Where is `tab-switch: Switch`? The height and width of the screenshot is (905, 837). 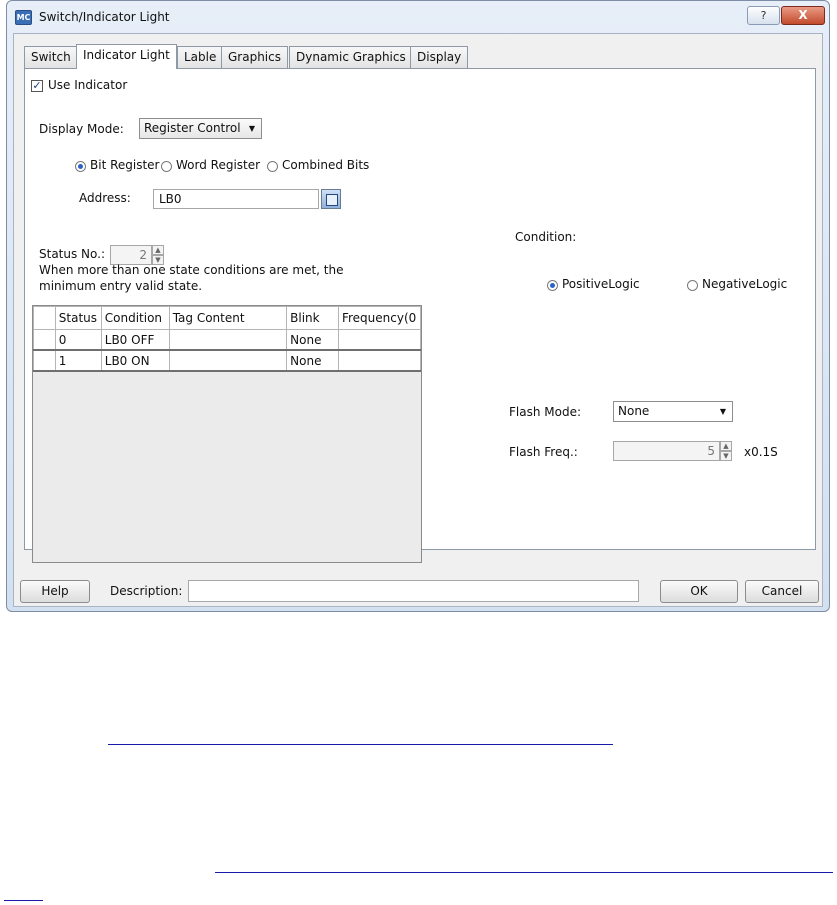 tab-switch: Switch is located at coordinates (51, 57).